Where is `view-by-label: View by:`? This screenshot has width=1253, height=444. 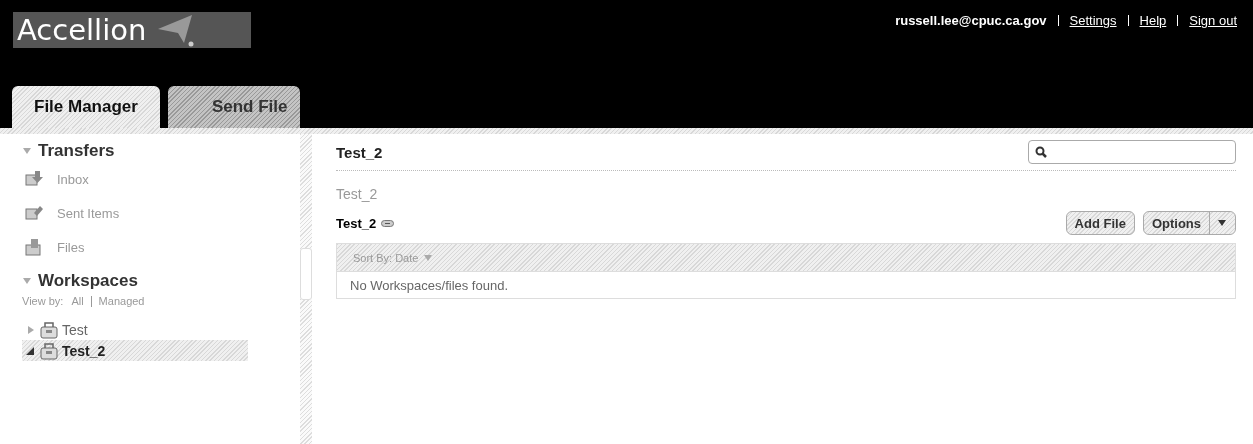 view-by-label: View by: is located at coordinates (43, 301).